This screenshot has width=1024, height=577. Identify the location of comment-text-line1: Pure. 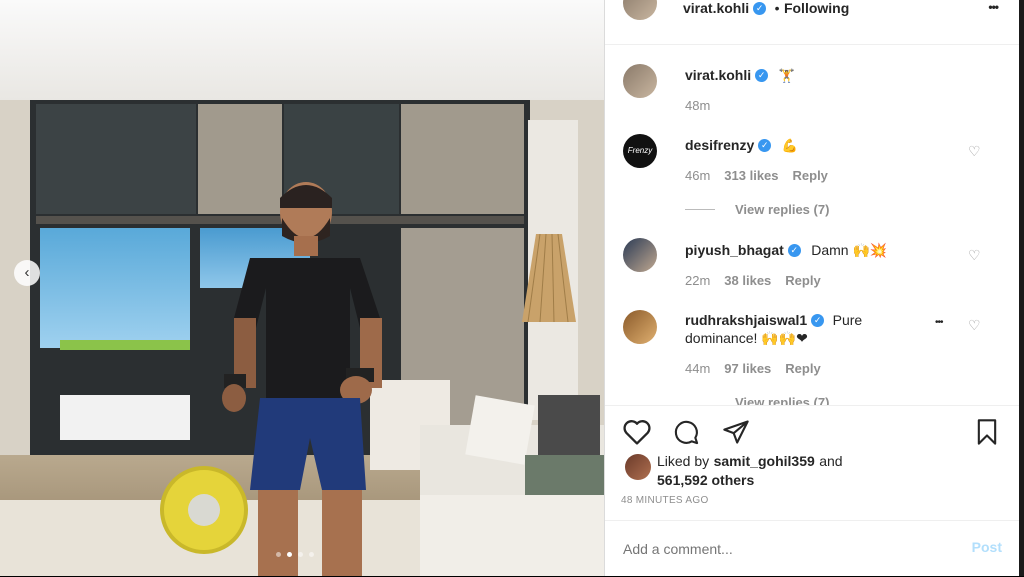
(847, 320).